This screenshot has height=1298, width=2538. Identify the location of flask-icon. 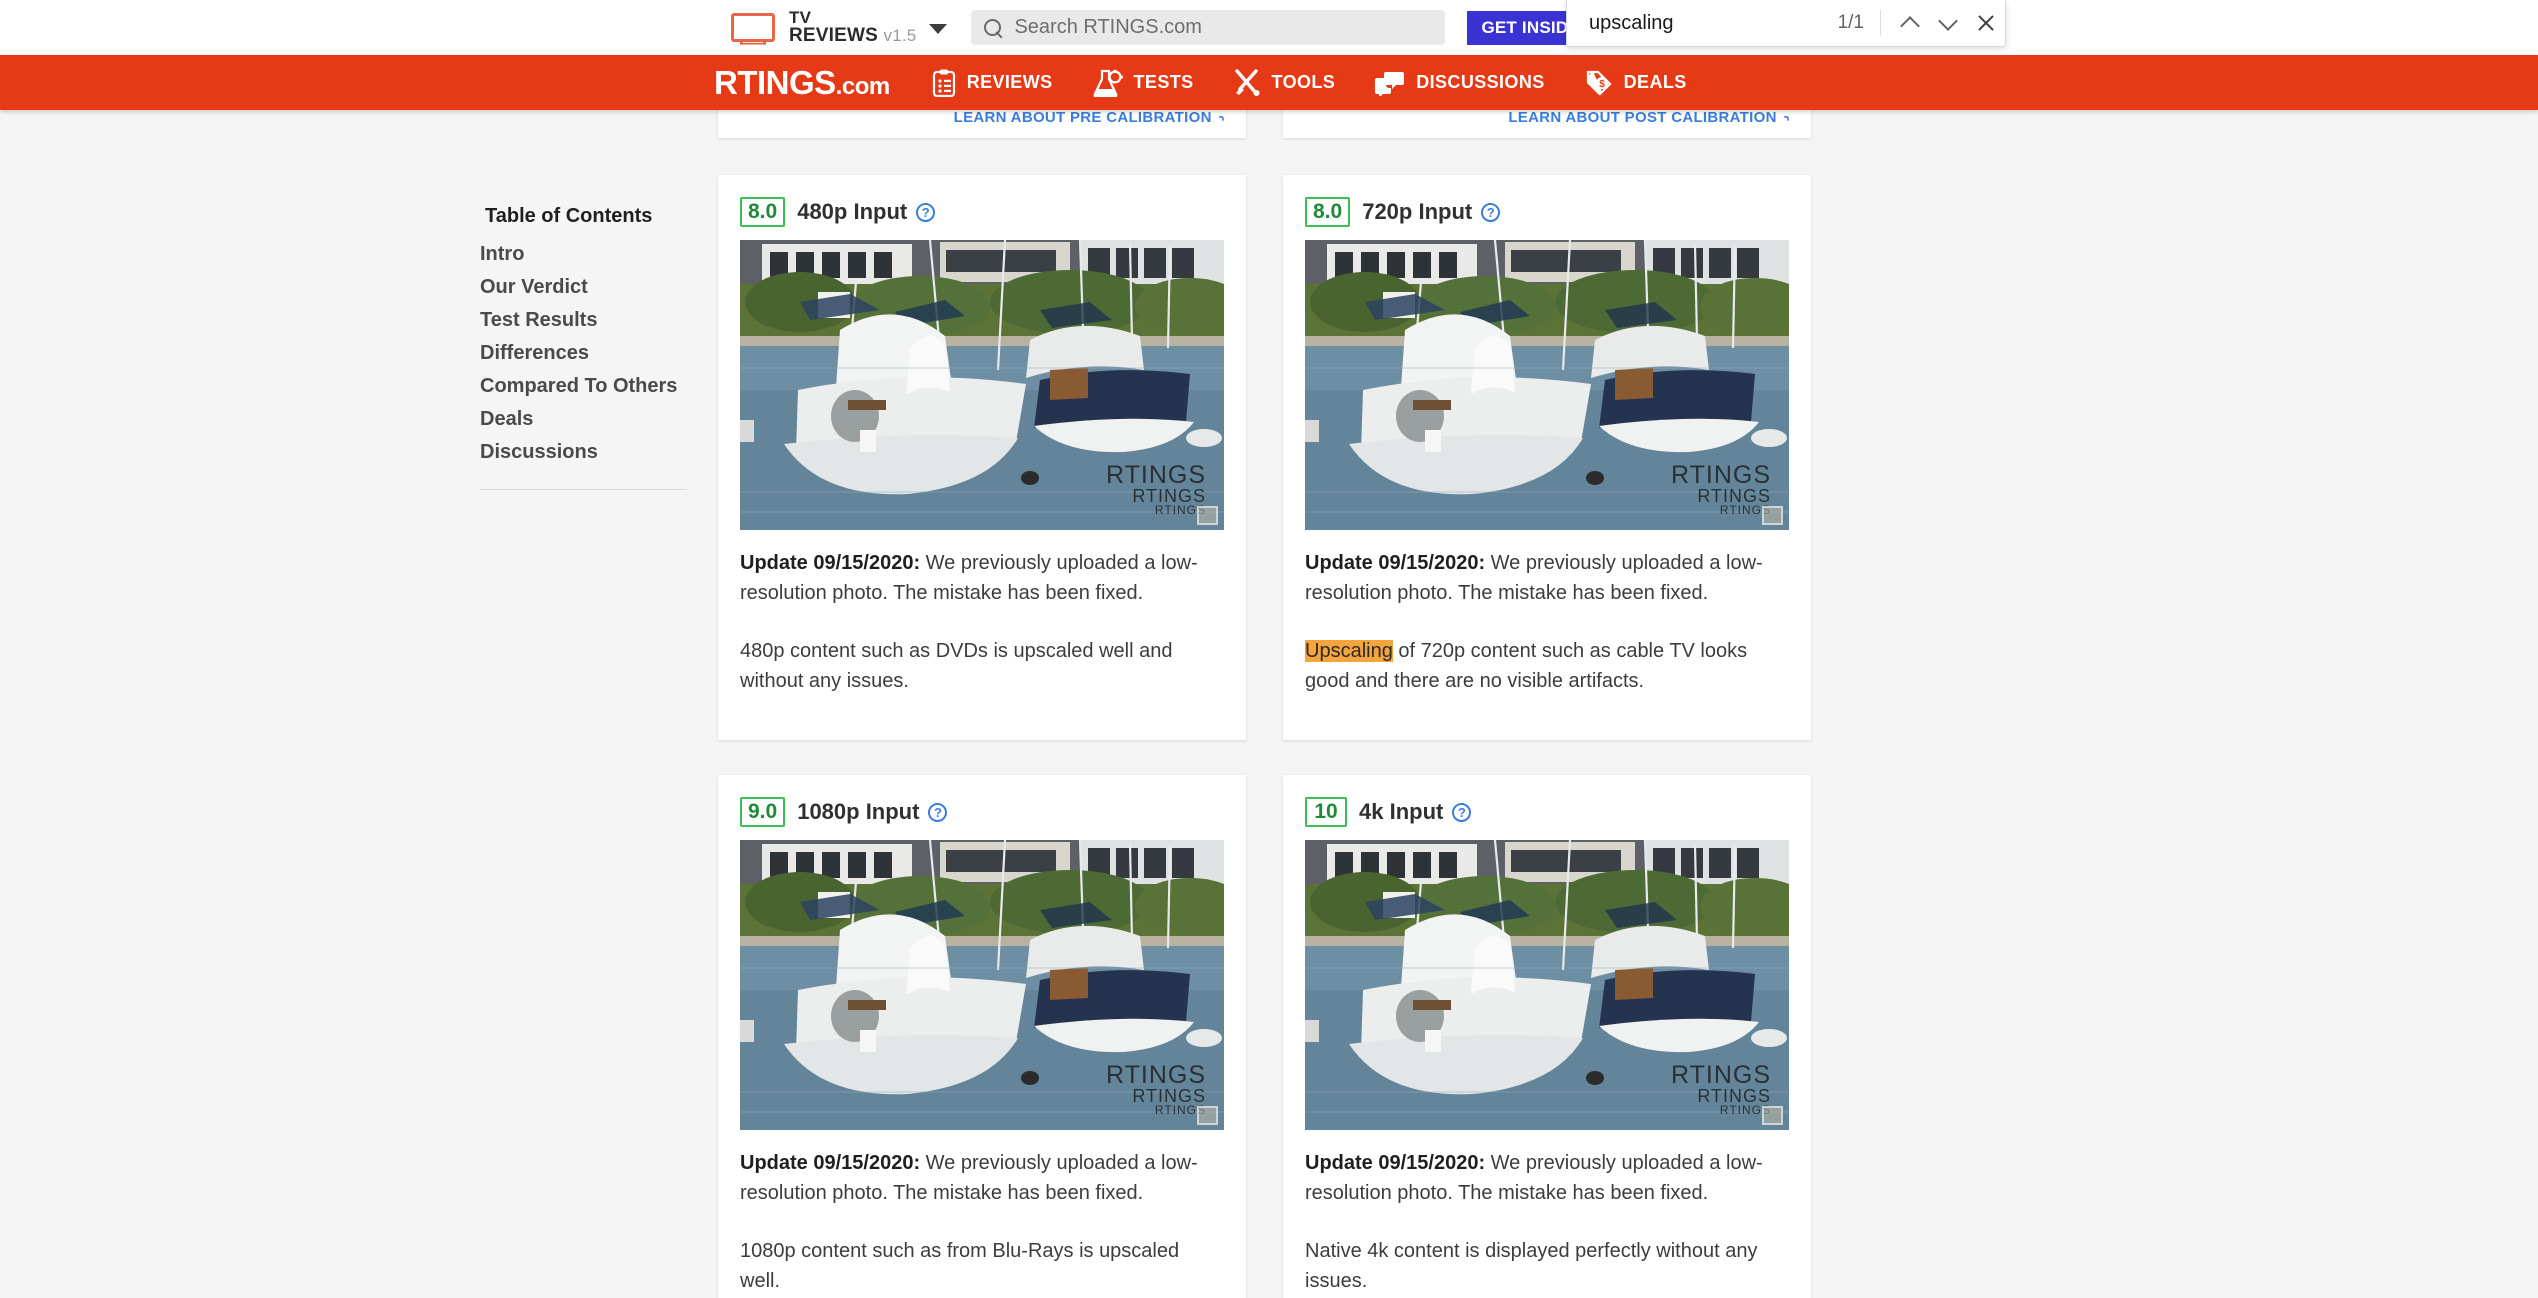
(1108, 83).